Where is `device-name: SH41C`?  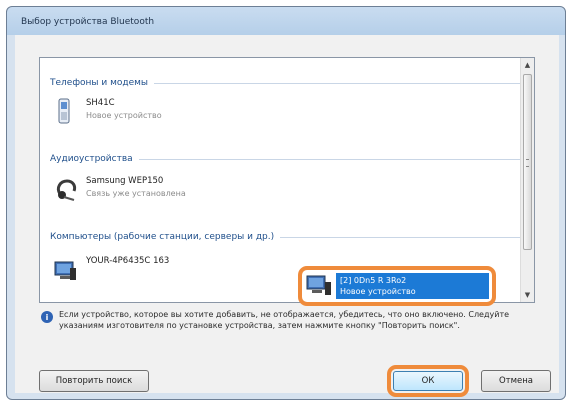 device-name: SH41C is located at coordinates (100, 103).